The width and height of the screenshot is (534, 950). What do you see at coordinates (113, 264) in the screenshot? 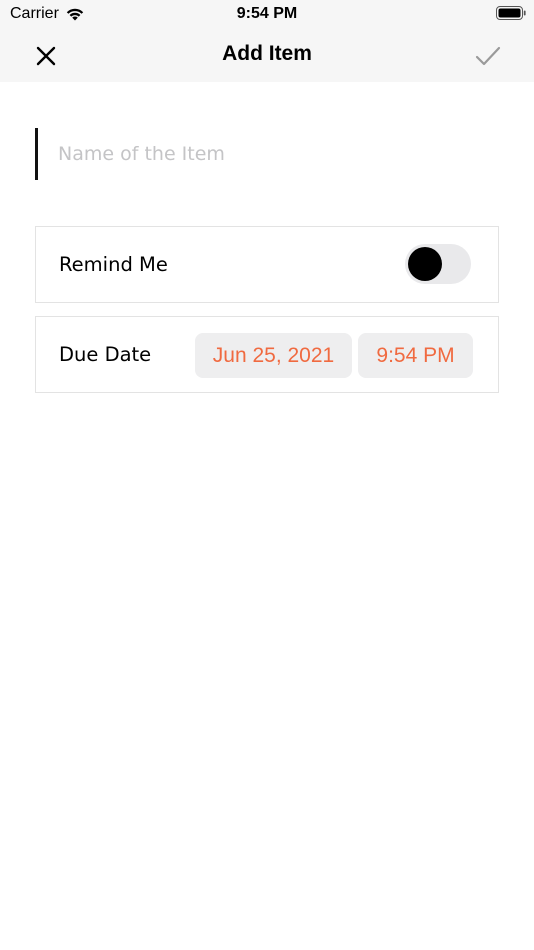
I see `remind-me-label: Remind Me` at bounding box center [113, 264].